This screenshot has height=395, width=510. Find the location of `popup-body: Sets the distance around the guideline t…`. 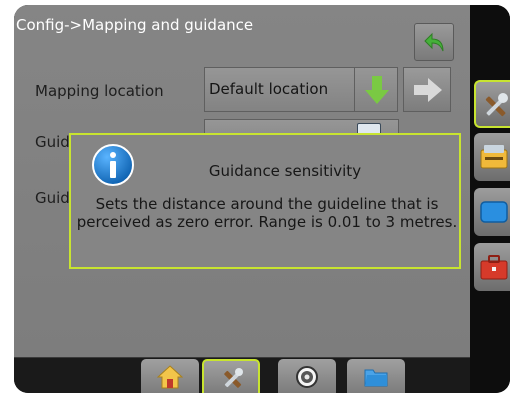

popup-body: Sets the distance around the guideline t… is located at coordinates (267, 213).